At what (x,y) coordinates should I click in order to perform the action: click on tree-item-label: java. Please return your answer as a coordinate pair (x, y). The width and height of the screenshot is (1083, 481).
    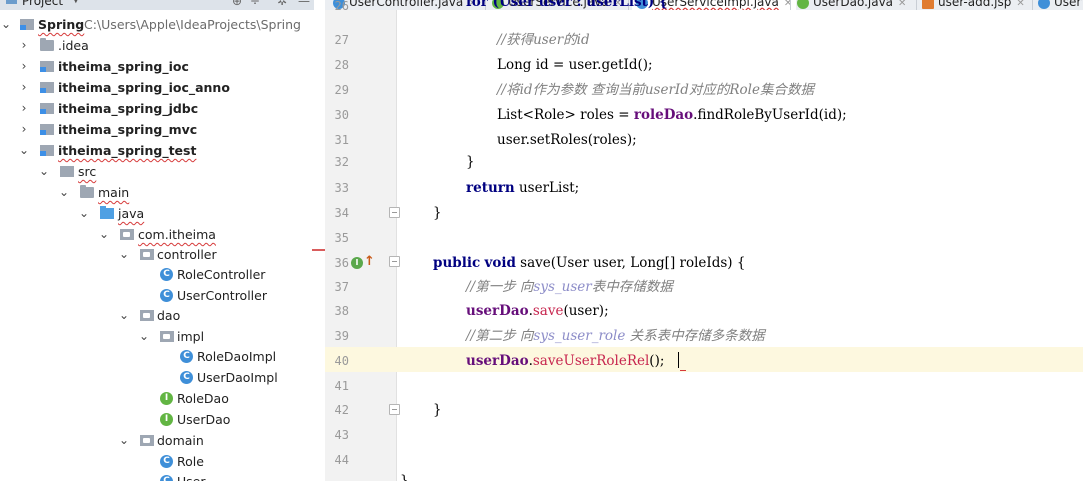
    Looking at the image, I should click on (131, 213).